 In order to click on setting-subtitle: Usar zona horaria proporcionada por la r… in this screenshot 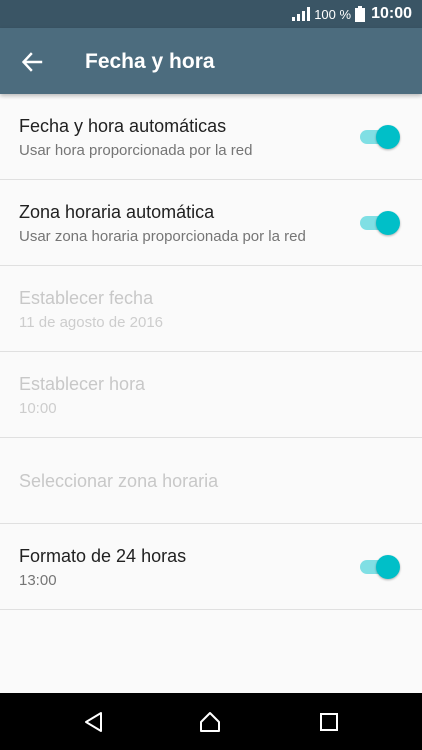, I will do `click(162, 236)`.